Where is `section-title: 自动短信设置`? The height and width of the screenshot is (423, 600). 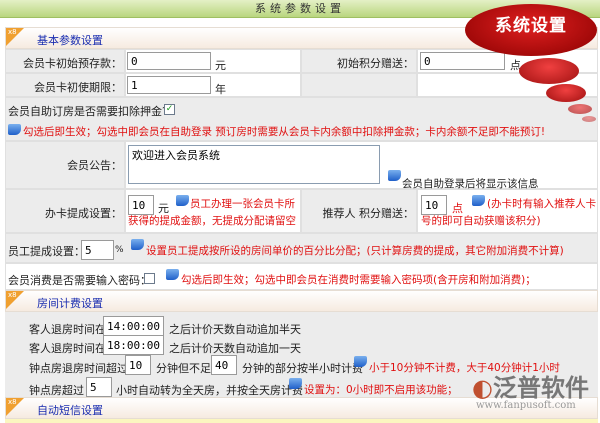 section-title: 自动短信设置 is located at coordinates (70, 410).